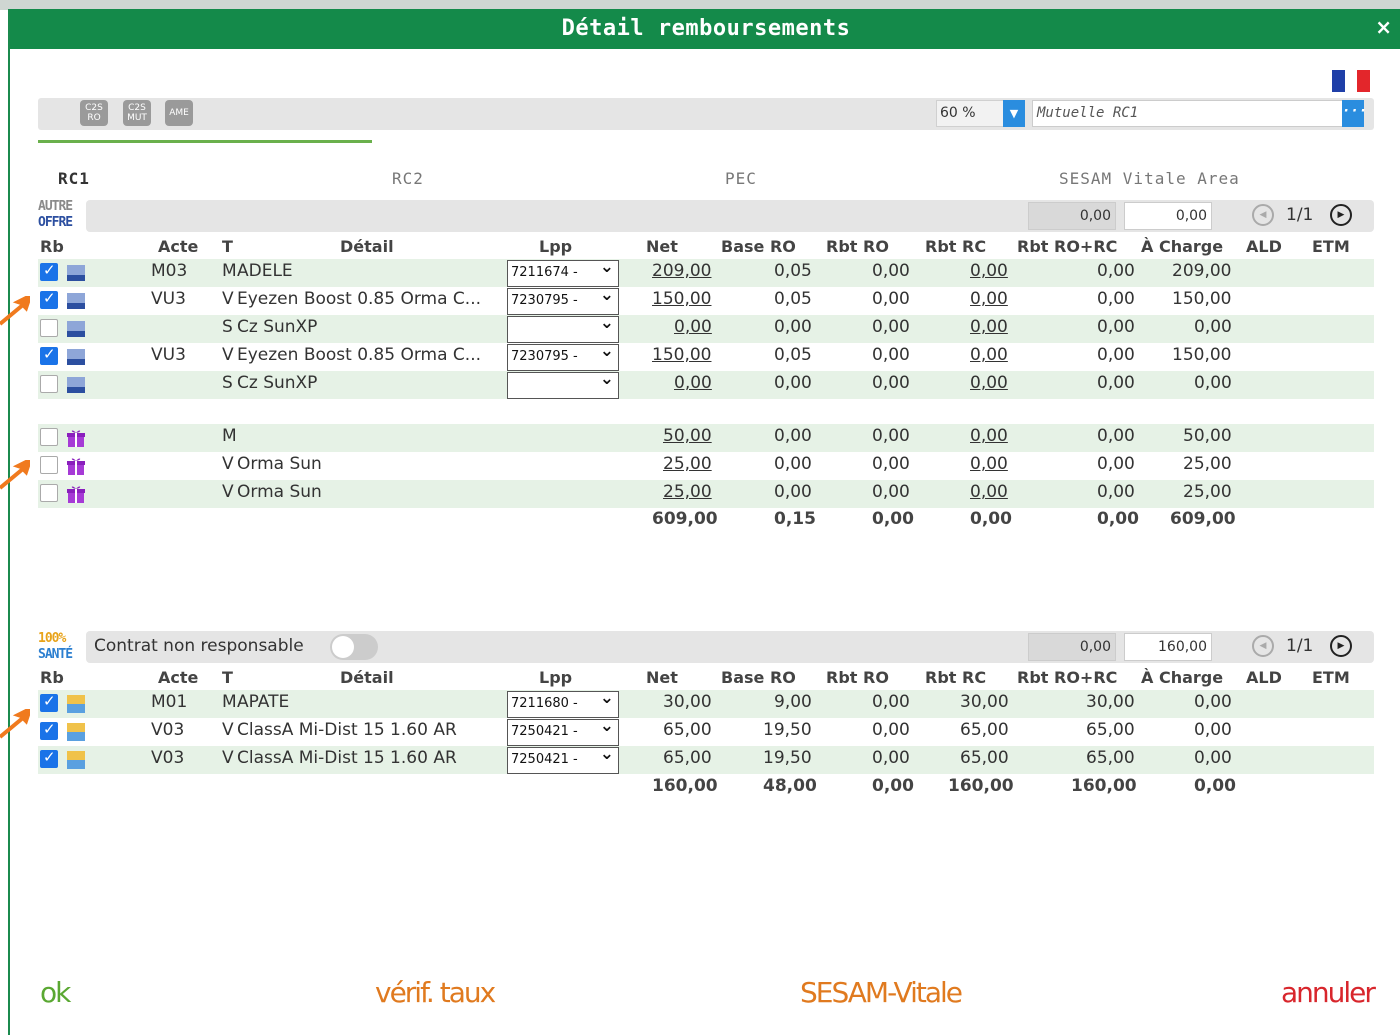  I want to click on contract-toggle, so click(354, 647).